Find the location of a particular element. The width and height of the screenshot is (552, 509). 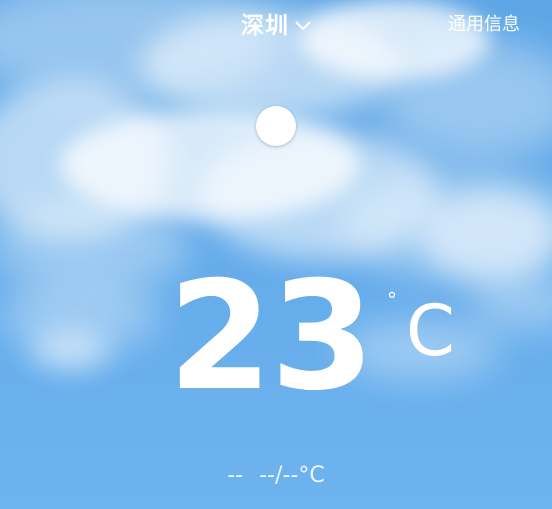

general-info-link: 通用信息 is located at coordinates (484, 23).